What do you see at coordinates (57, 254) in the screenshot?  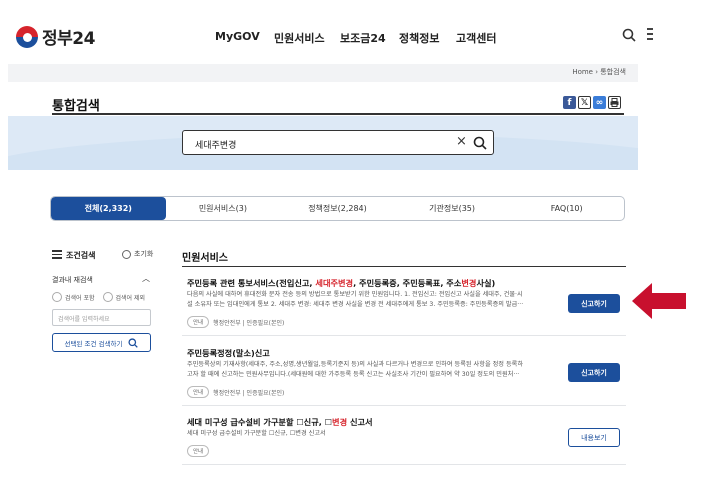 I see `filter-icon` at bounding box center [57, 254].